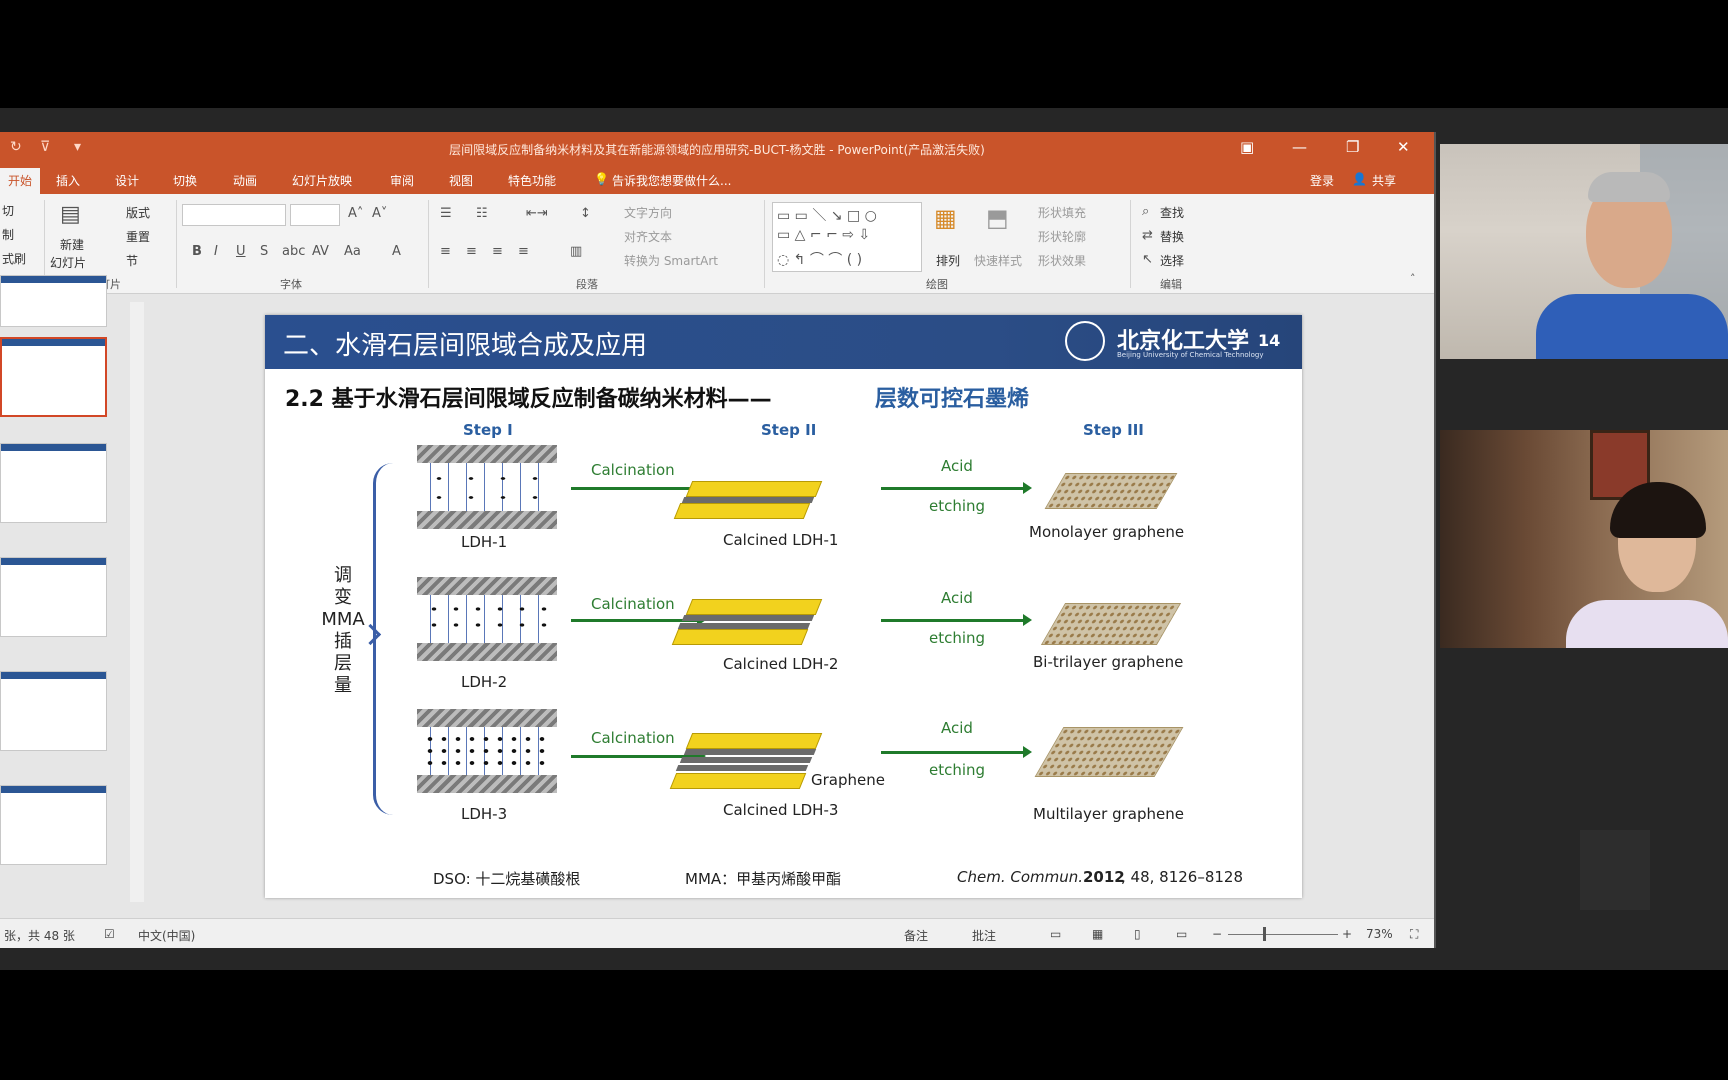 The image size is (1728, 1080). Describe the element at coordinates (70, 214) in the screenshot. I see `new-slide-icon: ▤` at that location.